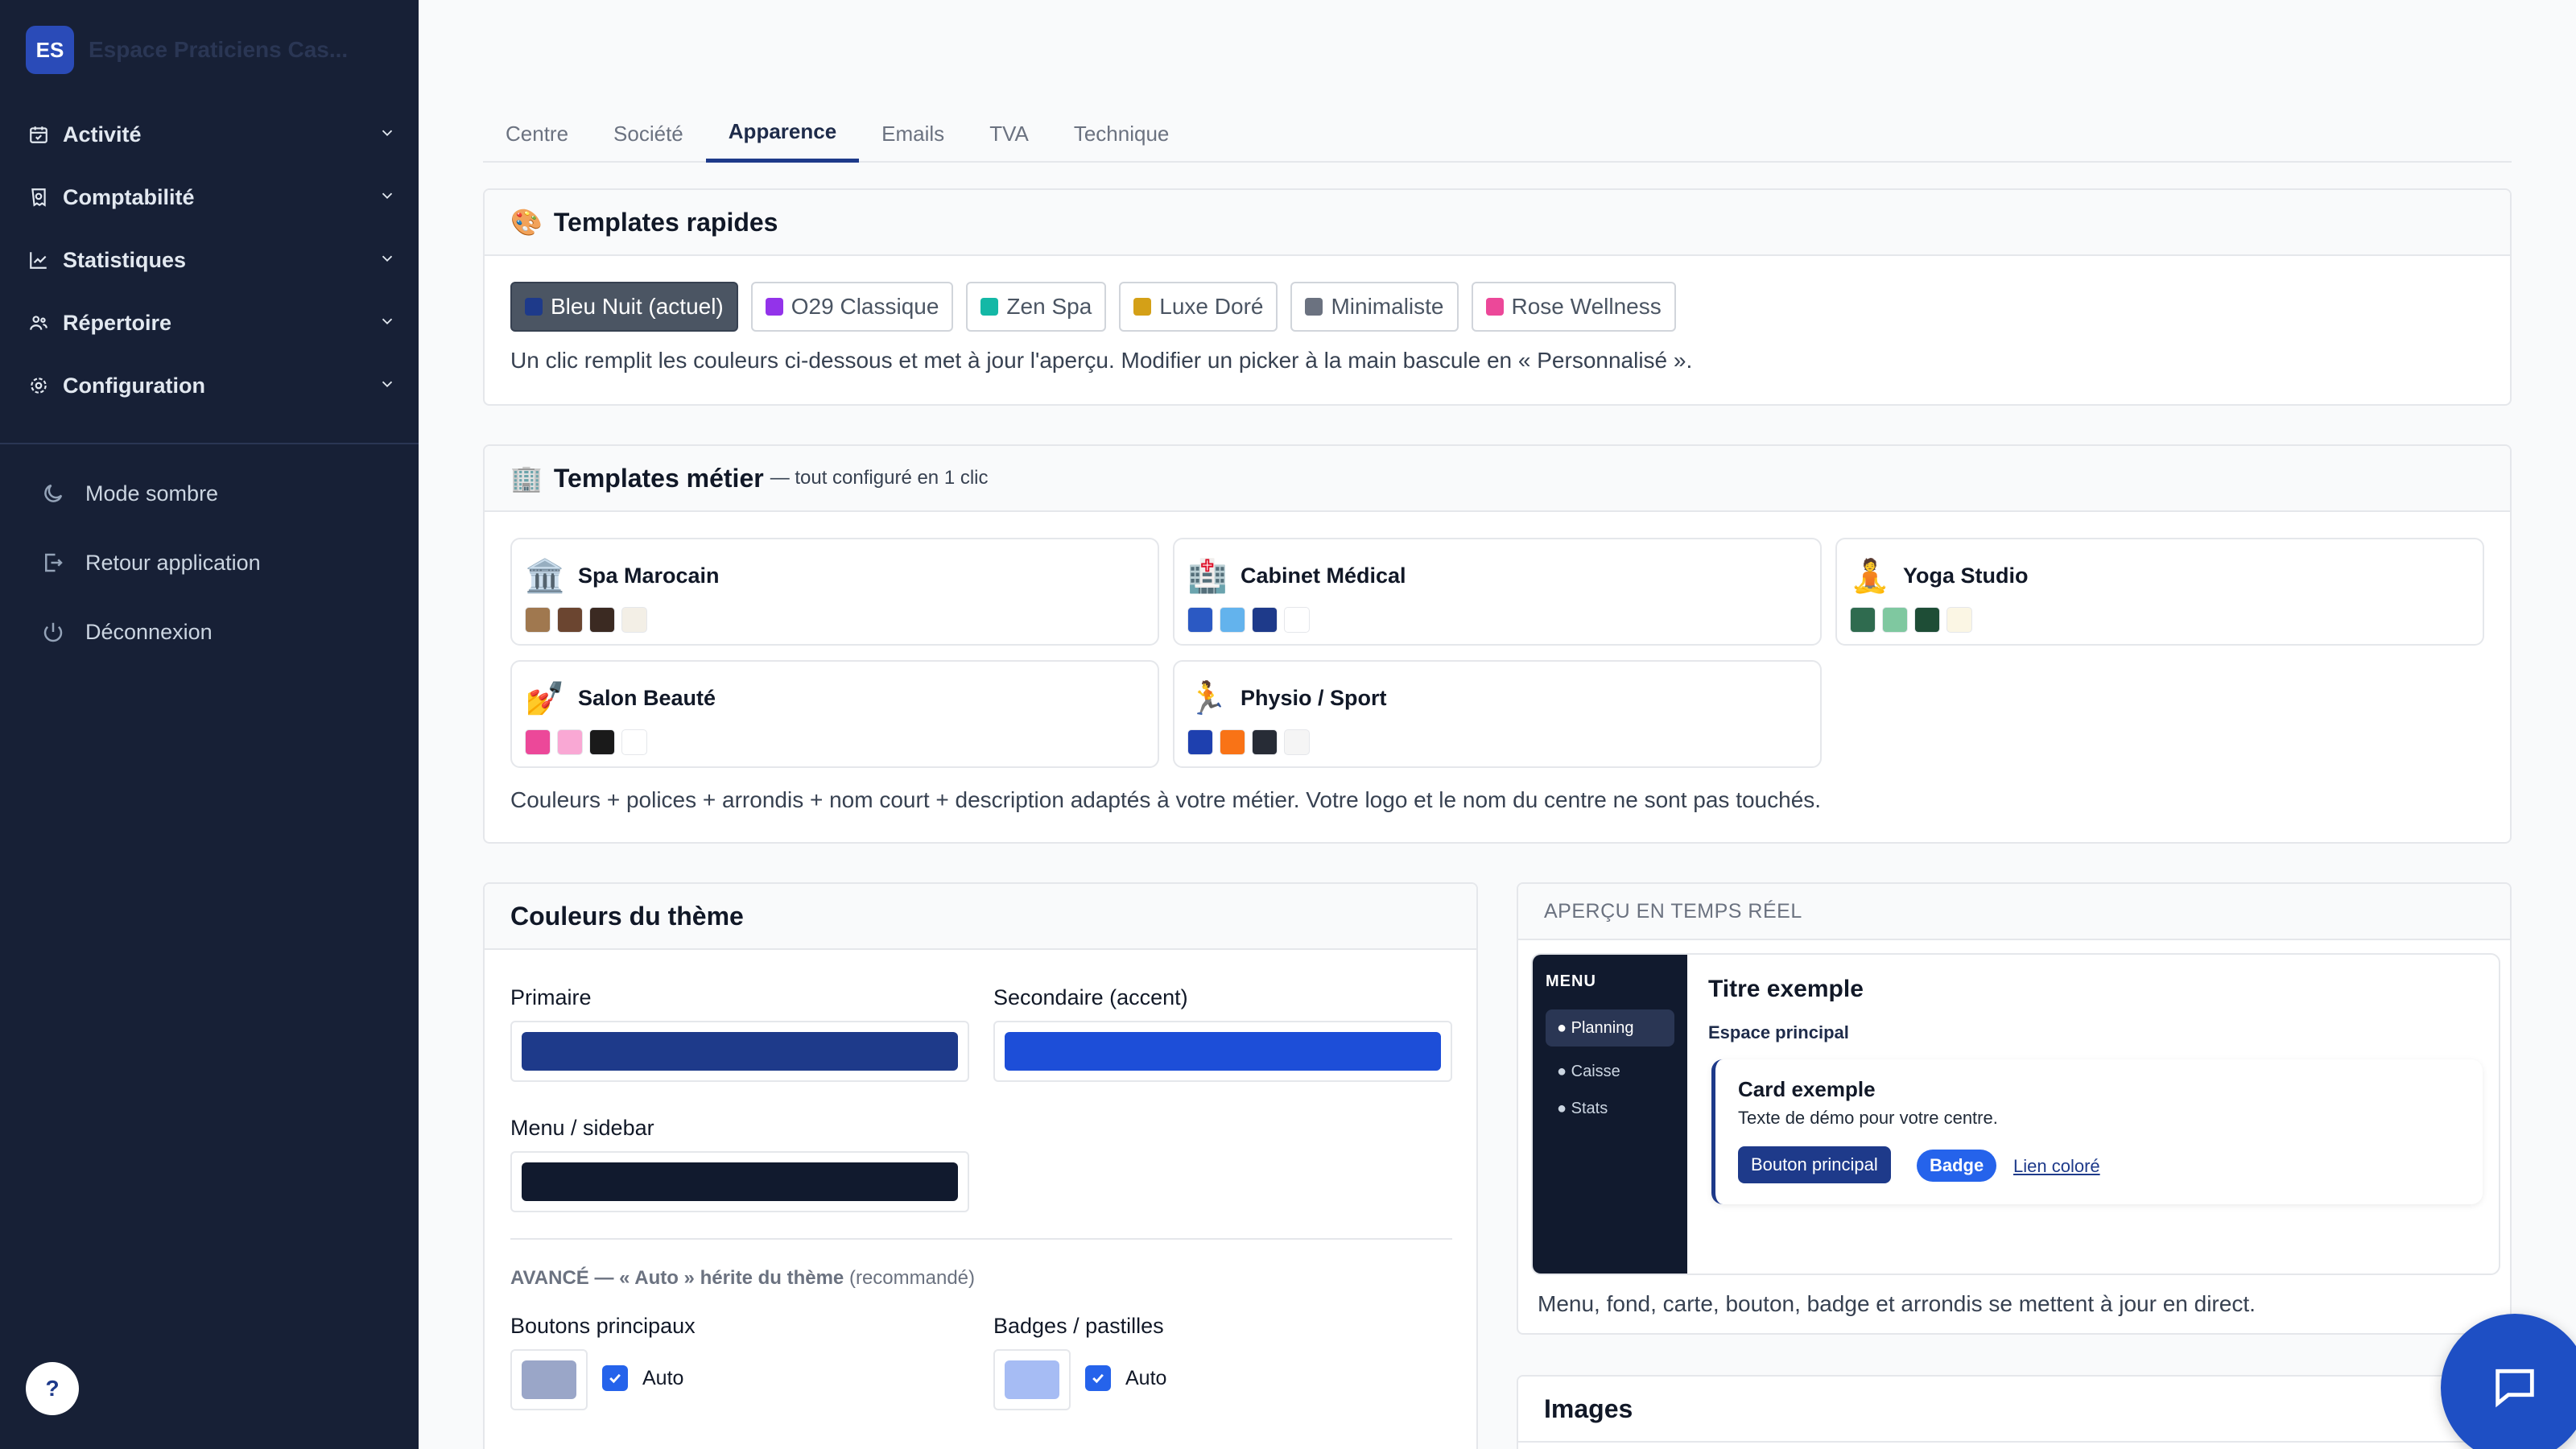 The width and height of the screenshot is (2576, 1449). I want to click on template-chip-zen-spa: Zen Spa, so click(1036, 307).